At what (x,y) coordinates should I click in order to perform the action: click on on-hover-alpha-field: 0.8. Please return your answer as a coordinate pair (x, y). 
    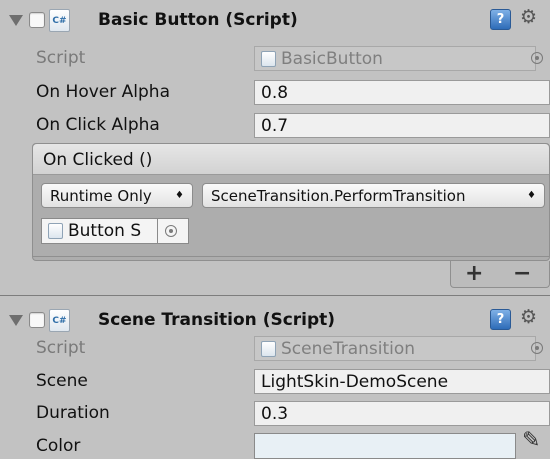
    Looking at the image, I should click on (402, 92).